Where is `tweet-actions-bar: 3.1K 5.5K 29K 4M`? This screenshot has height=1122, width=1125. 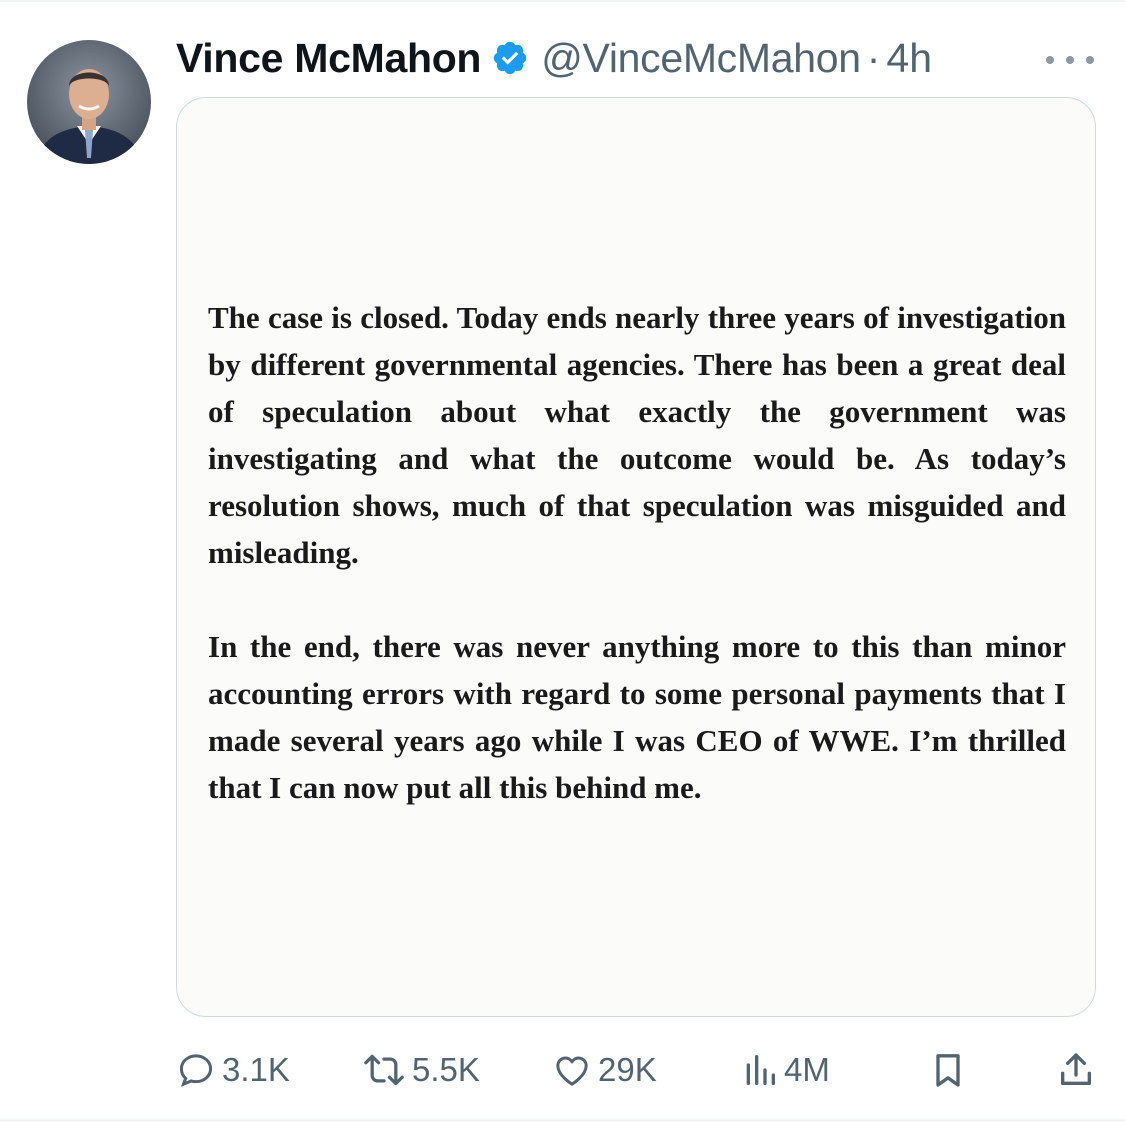 tweet-actions-bar: 3.1K 5.5K 29K 4M is located at coordinates (562, 1070).